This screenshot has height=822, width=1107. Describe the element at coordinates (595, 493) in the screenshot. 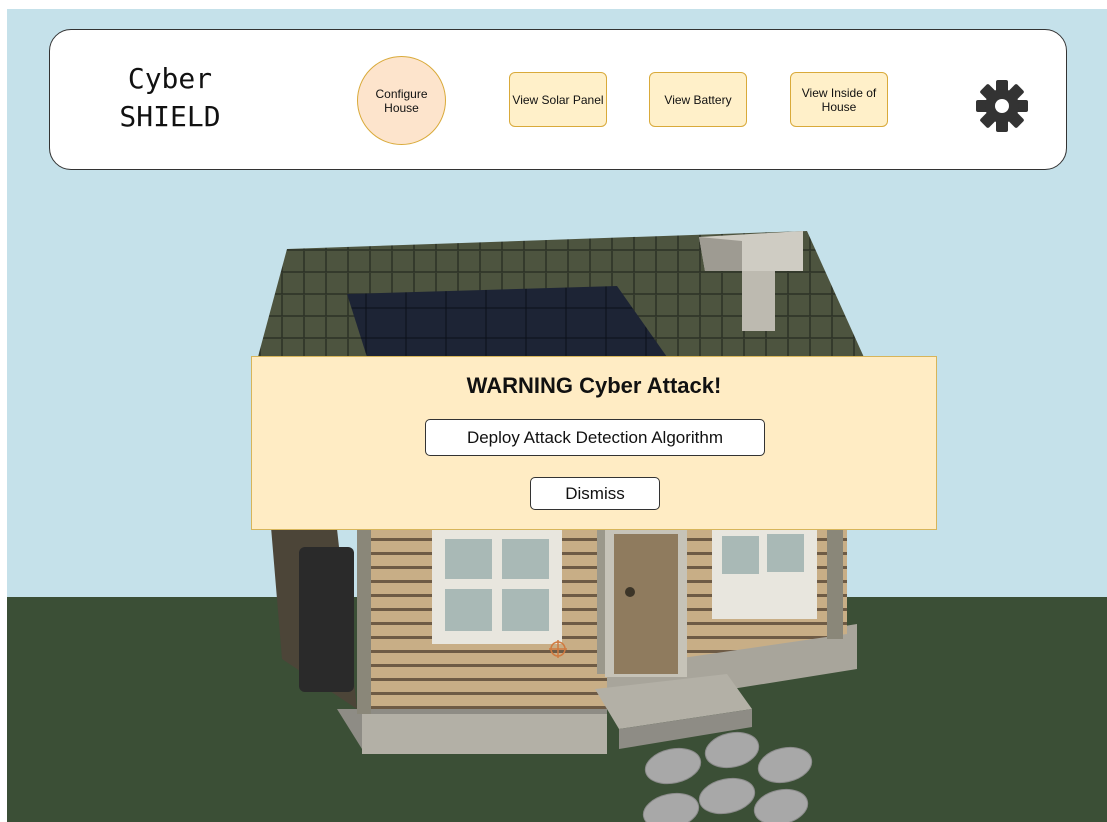

I see `dismiss-button: Dismiss` at that location.